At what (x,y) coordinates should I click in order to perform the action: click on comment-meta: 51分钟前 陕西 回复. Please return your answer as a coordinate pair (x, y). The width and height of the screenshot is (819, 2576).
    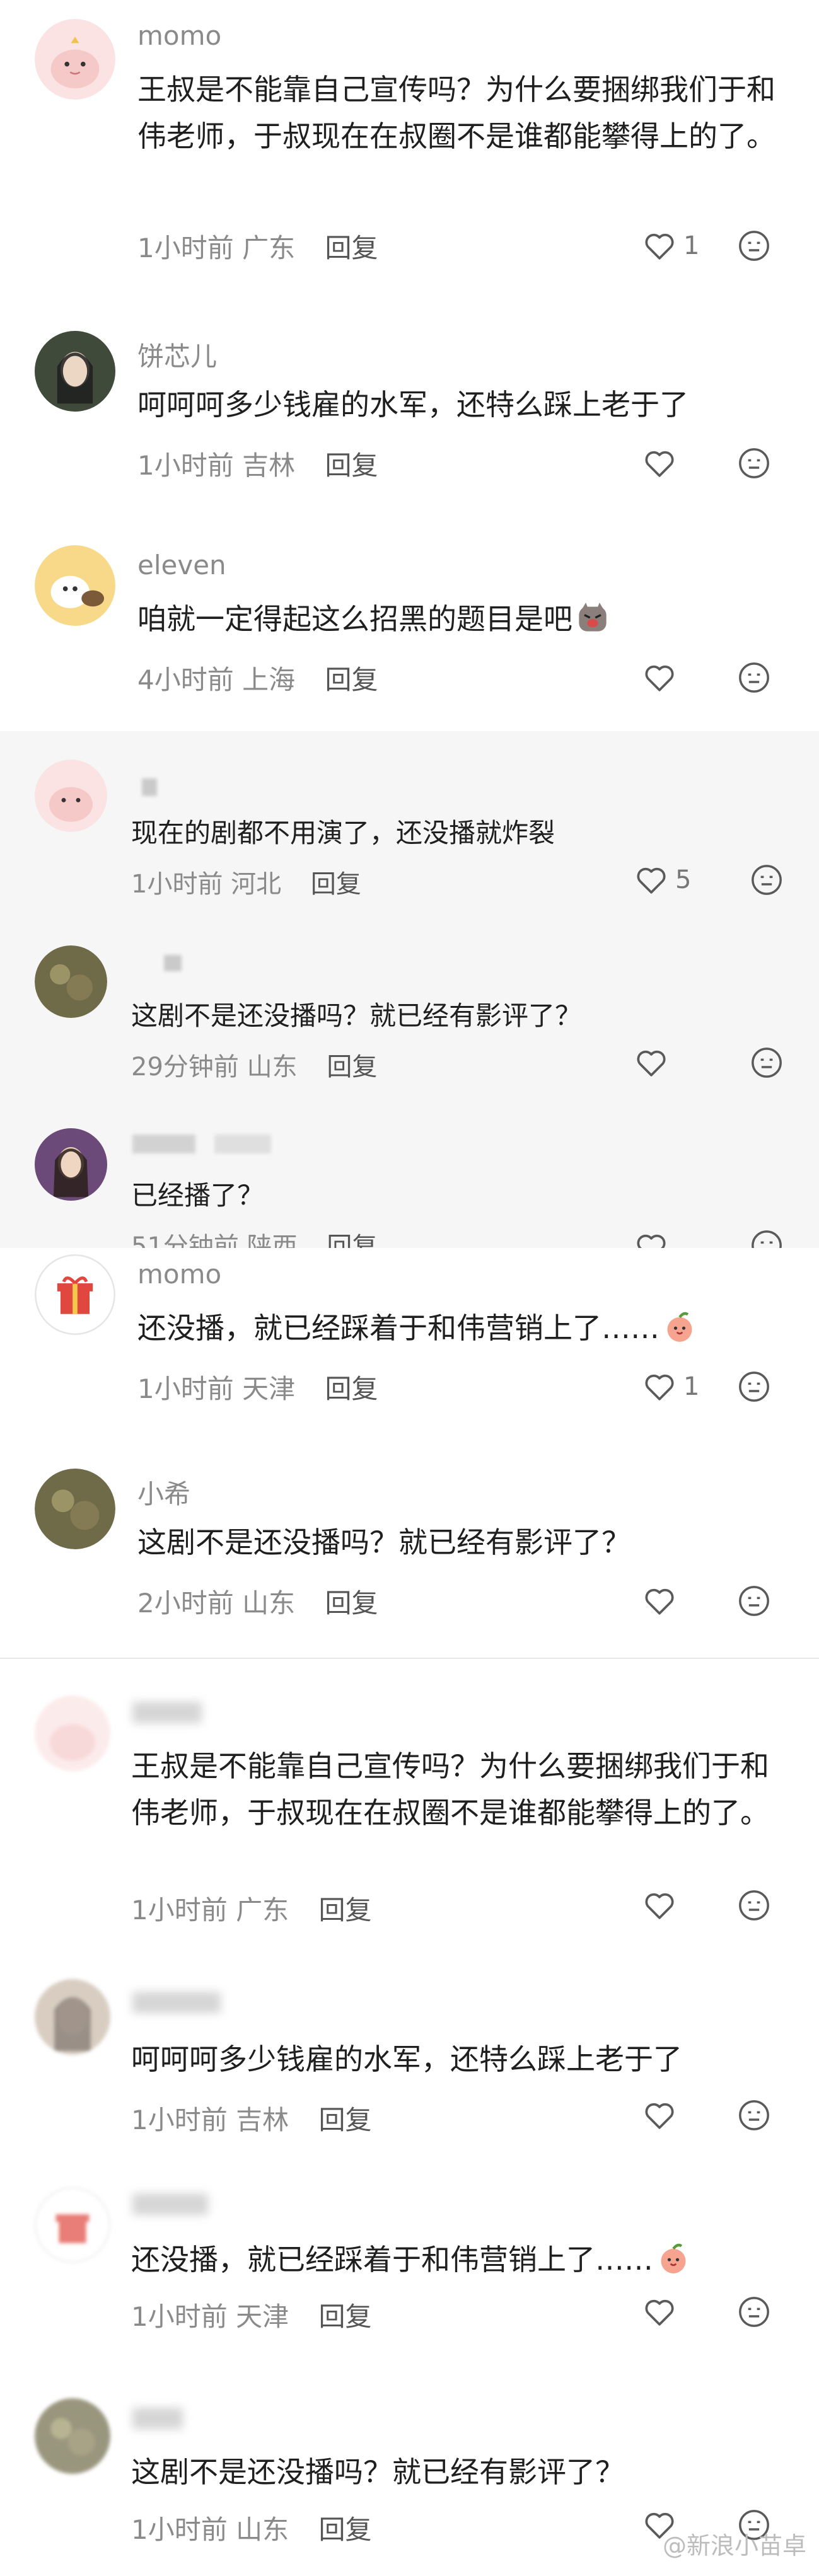
    Looking at the image, I should click on (254, 1237).